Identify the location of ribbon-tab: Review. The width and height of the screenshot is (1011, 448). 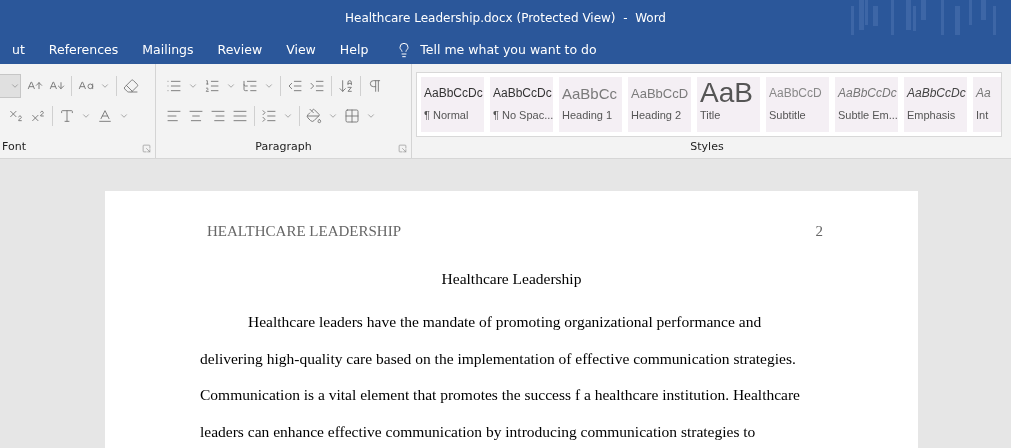
(240, 49).